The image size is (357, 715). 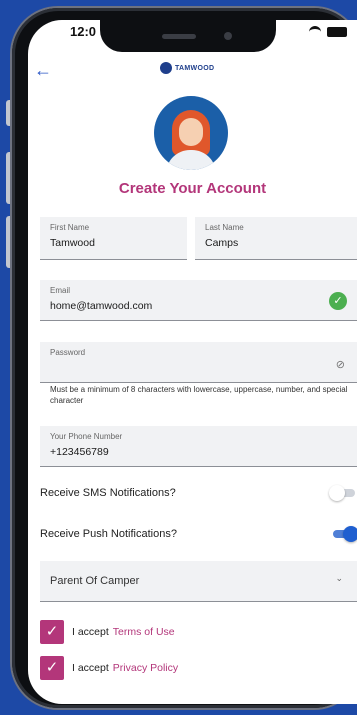 What do you see at coordinates (166, 68) in the screenshot?
I see `shield-icon` at bounding box center [166, 68].